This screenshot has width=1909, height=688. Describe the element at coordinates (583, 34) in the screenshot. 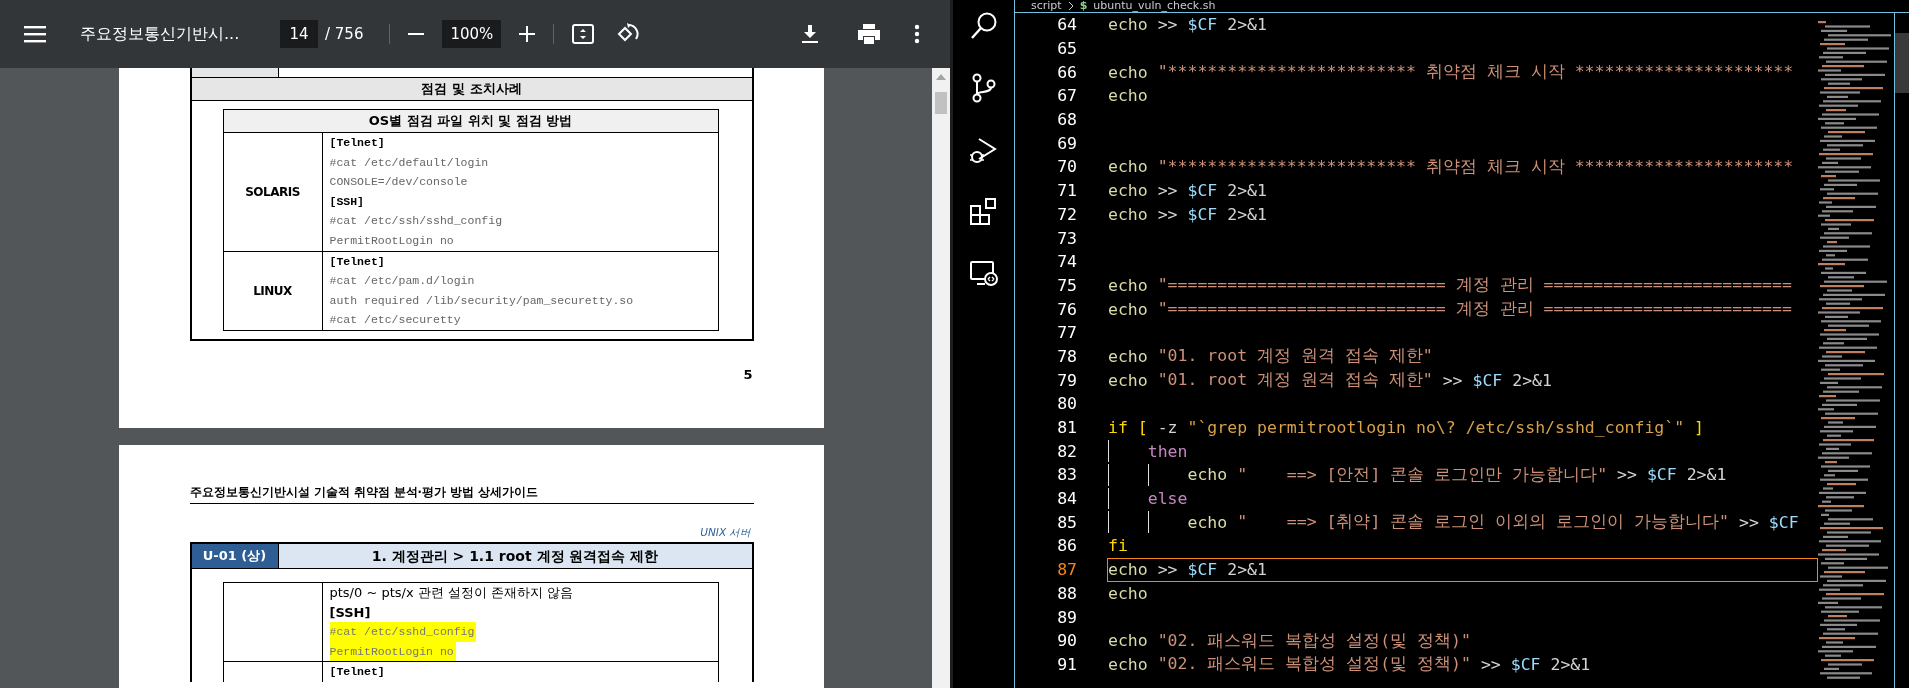

I see `fit-page-icon` at that location.